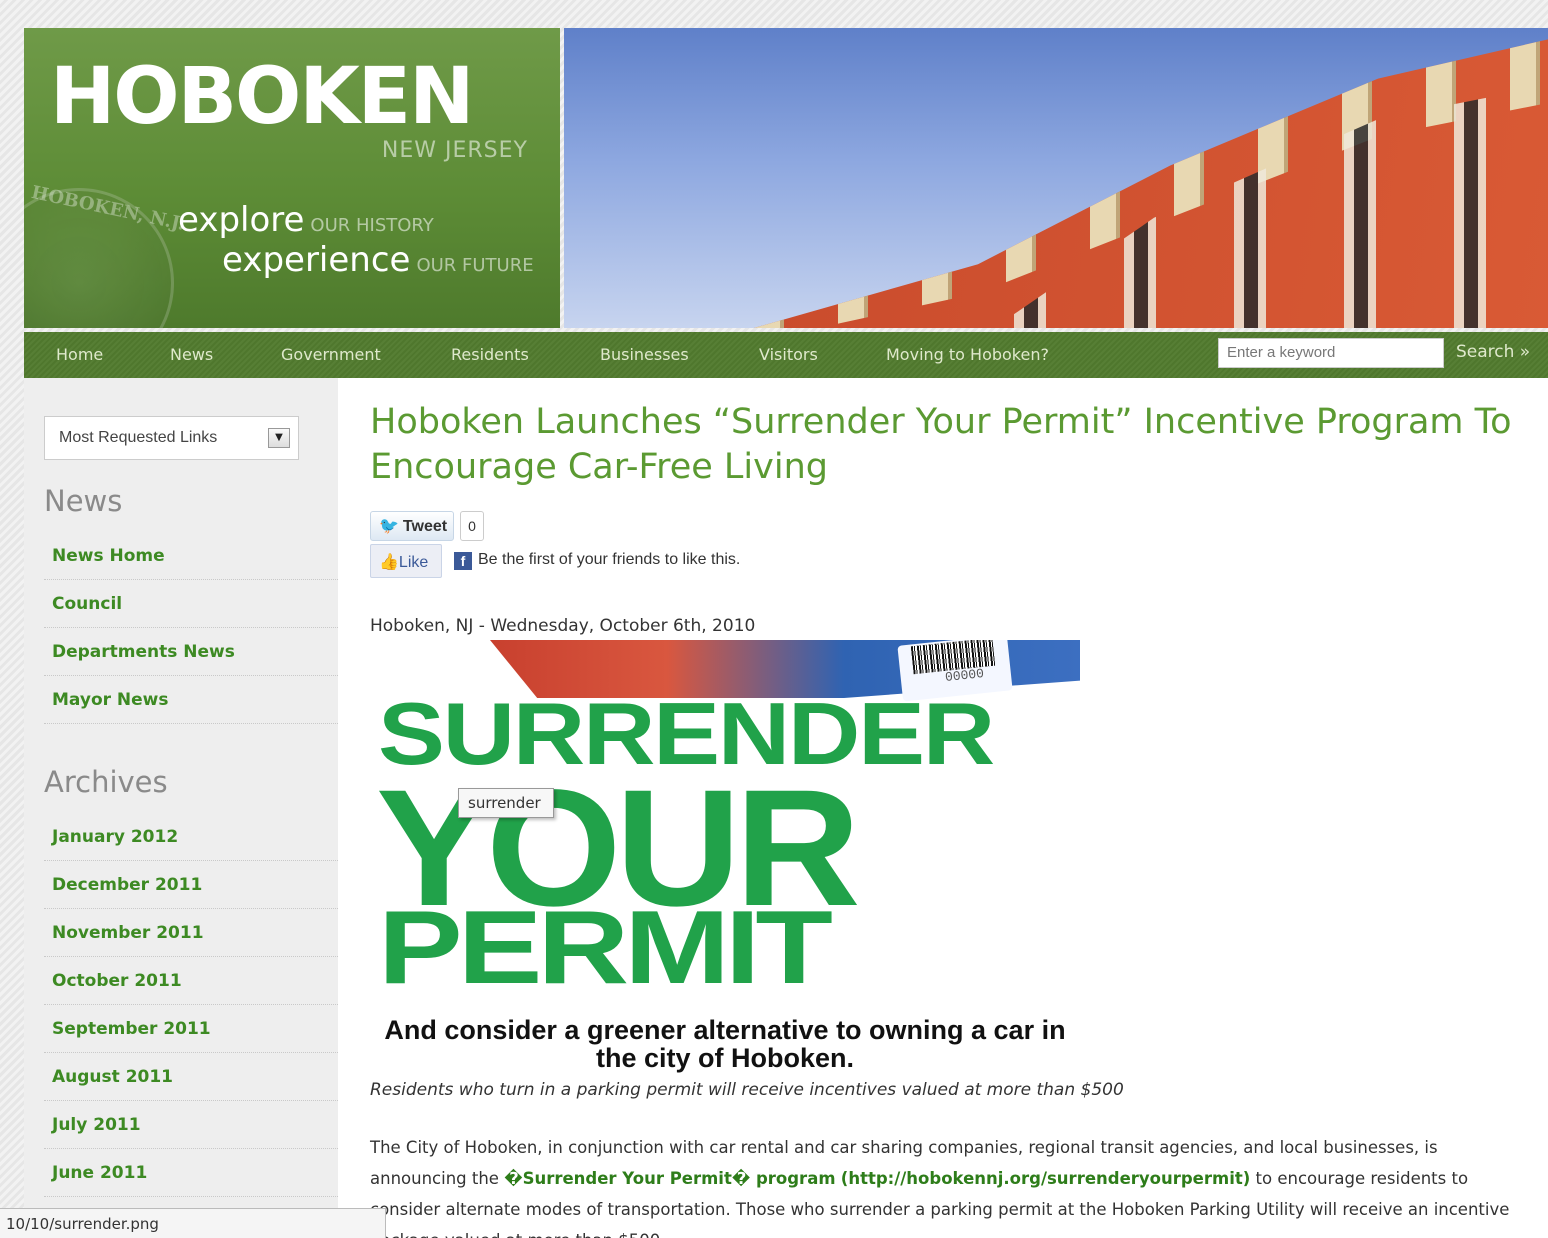  I want to click on nav-home: Home, so click(79, 354).